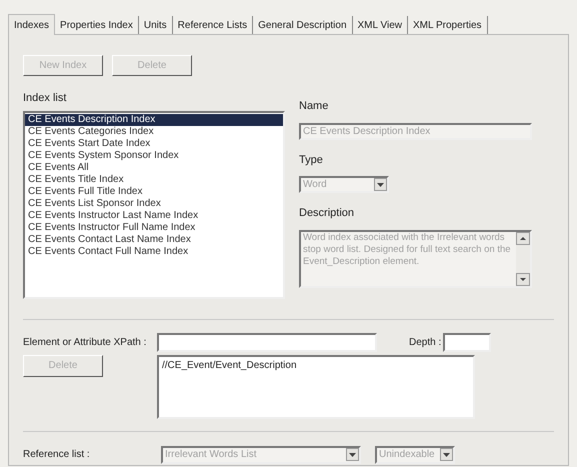 The image size is (577, 467). Describe the element at coordinates (407, 455) in the screenshot. I see `indexing-mode-value: Unindexable` at that location.